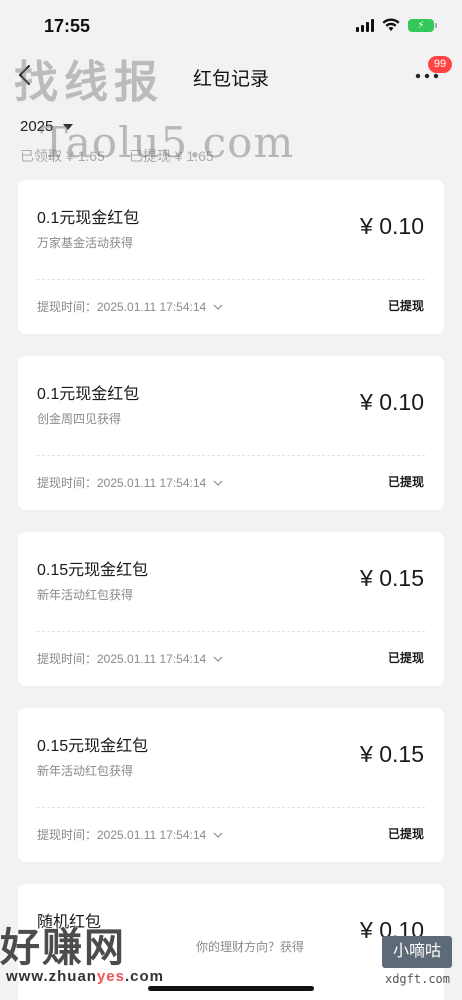 The height and width of the screenshot is (1000, 462). What do you see at coordinates (171, 156) in the screenshot?
I see `summary-withdrawn: 已提现 ¥ 1.65` at bounding box center [171, 156].